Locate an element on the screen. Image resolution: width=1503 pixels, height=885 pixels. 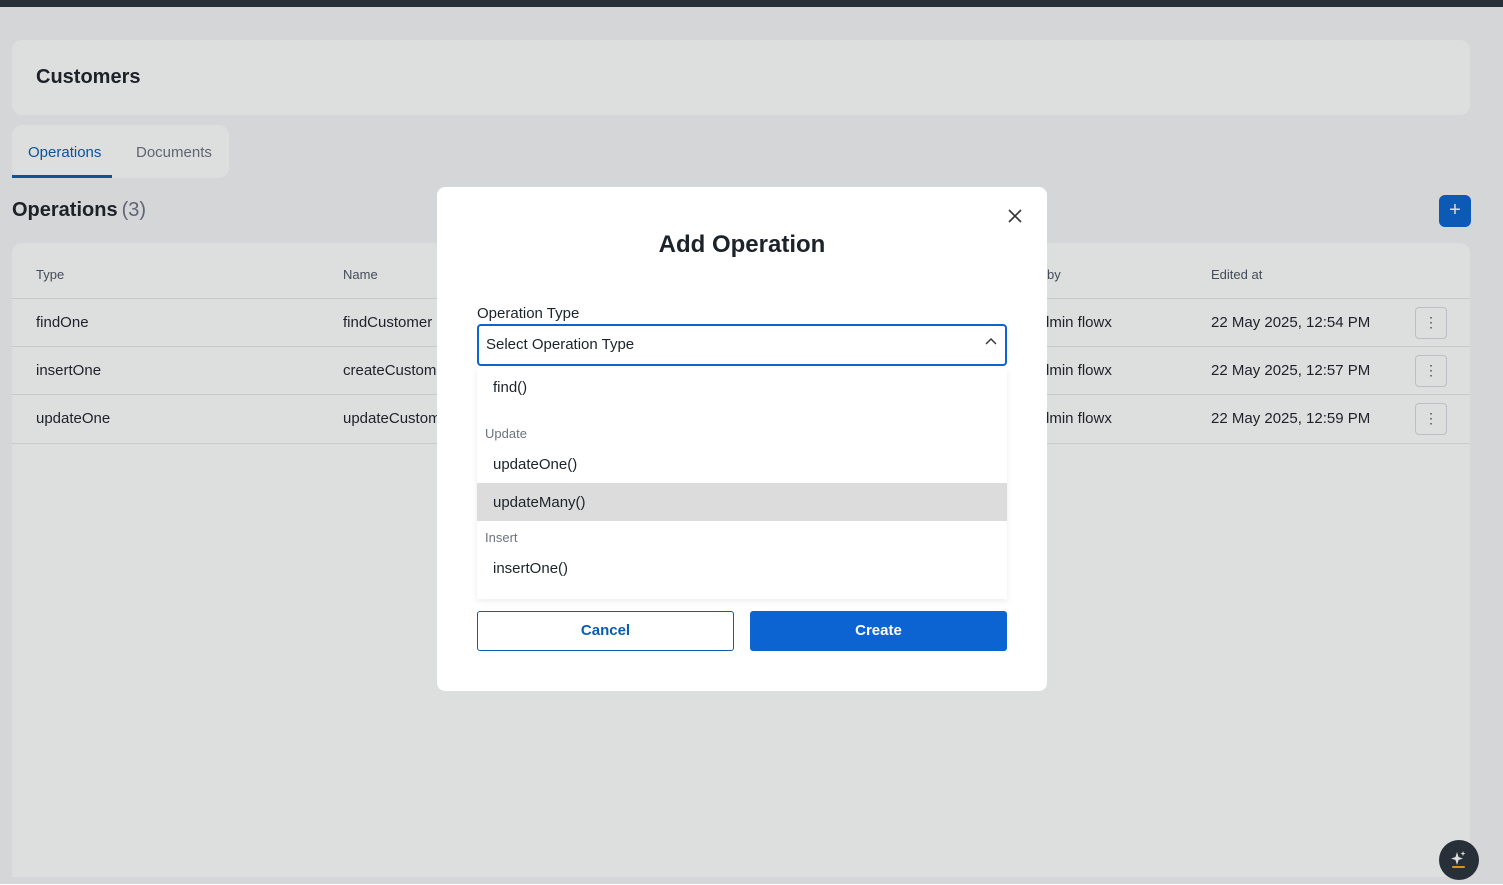
option-find: find() is located at coordinates (742, 387).